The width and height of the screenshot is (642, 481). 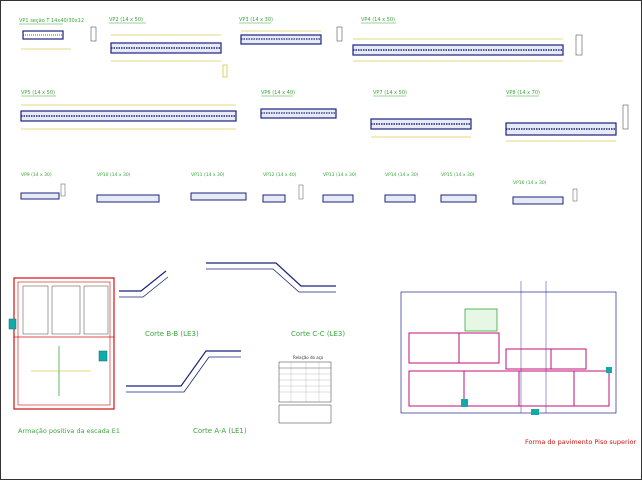 What do you see at coordinates (280, 175) in the screenshot?
I see `beam-title: VP12 (14 x 40)` at bounding box center [280, 175].